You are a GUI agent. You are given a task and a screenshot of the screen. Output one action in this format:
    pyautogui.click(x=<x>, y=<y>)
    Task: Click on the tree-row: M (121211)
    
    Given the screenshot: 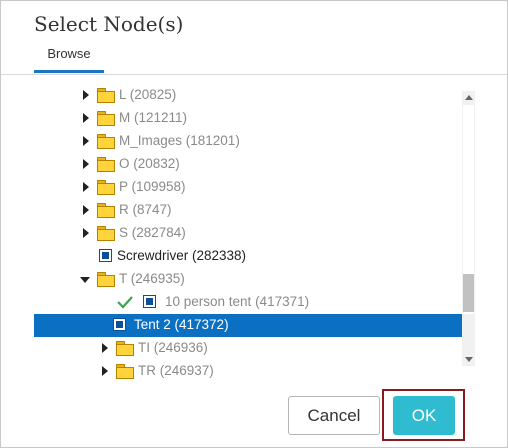 What is the action you would take?
    pyautogui.click(x=248, y=118)
    